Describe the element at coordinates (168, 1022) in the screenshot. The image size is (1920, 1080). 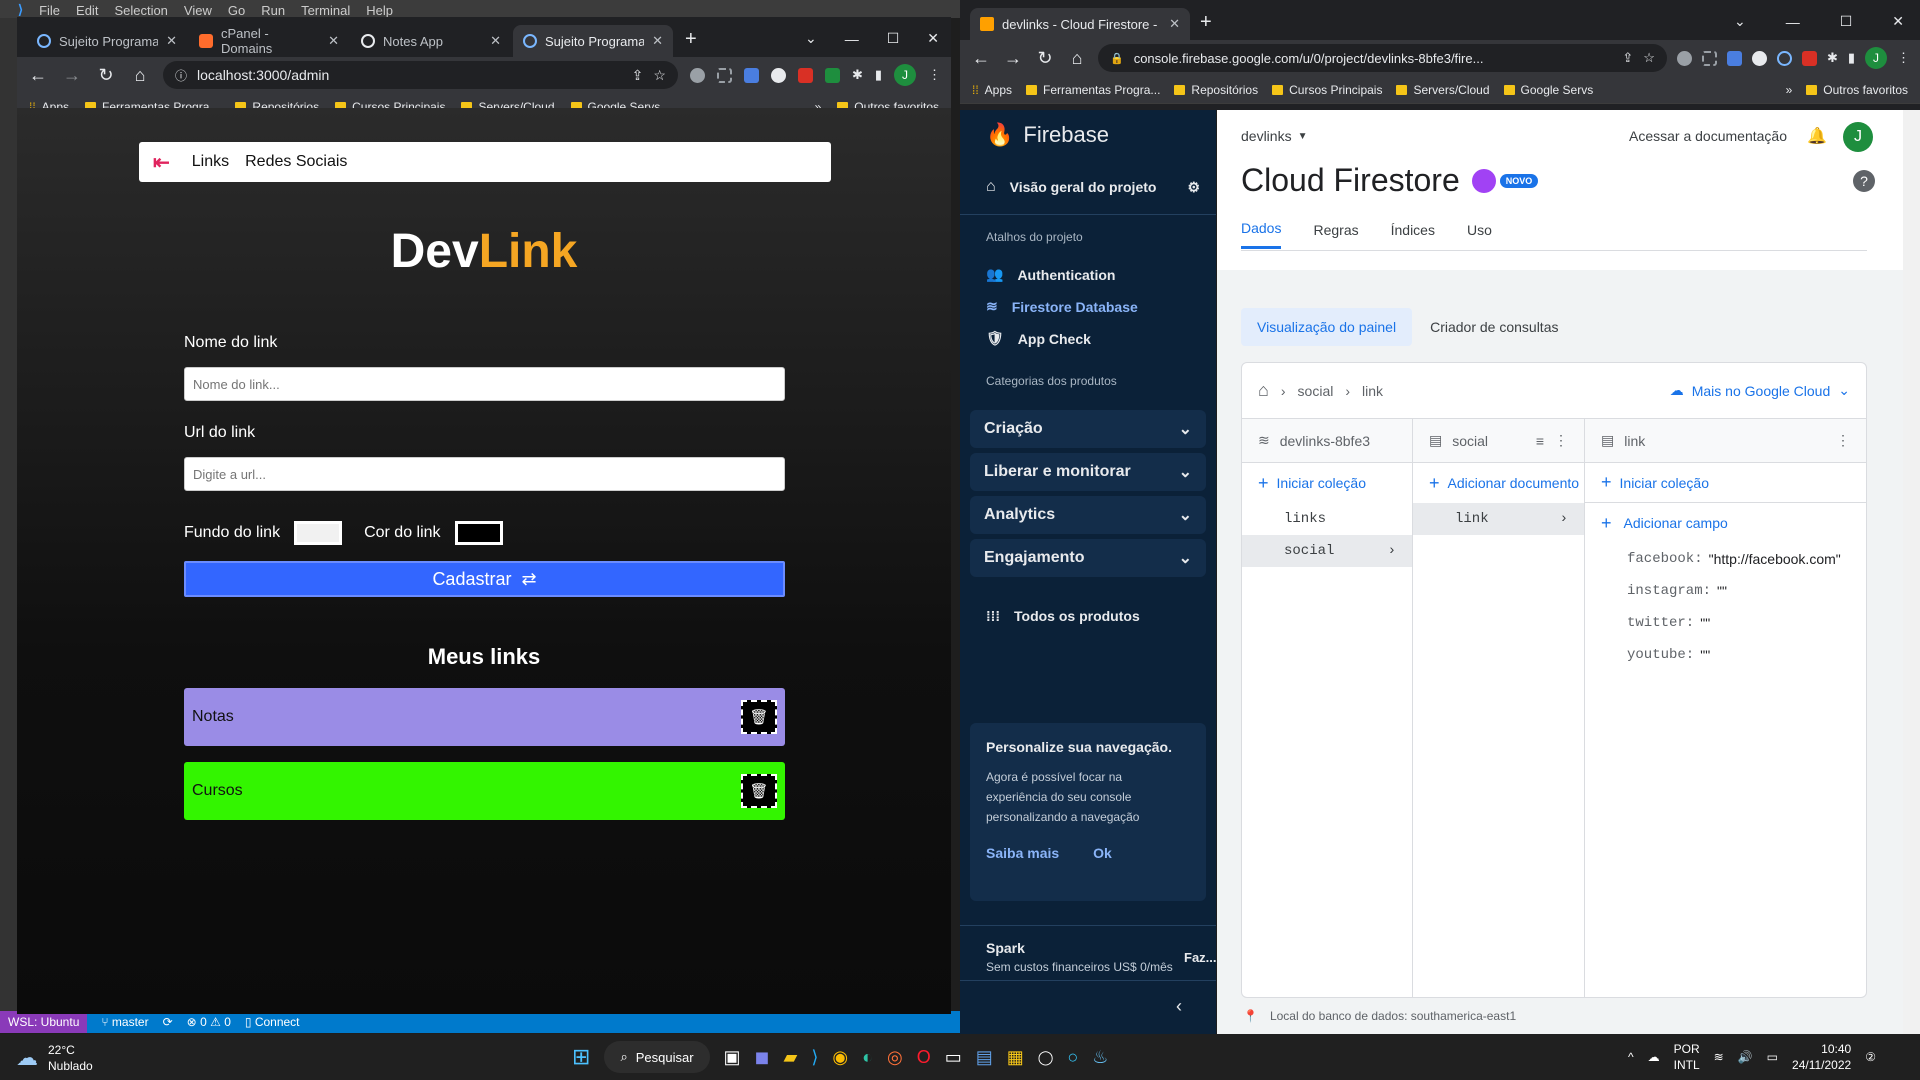
I see `sync-icon: ⟳` at that location.